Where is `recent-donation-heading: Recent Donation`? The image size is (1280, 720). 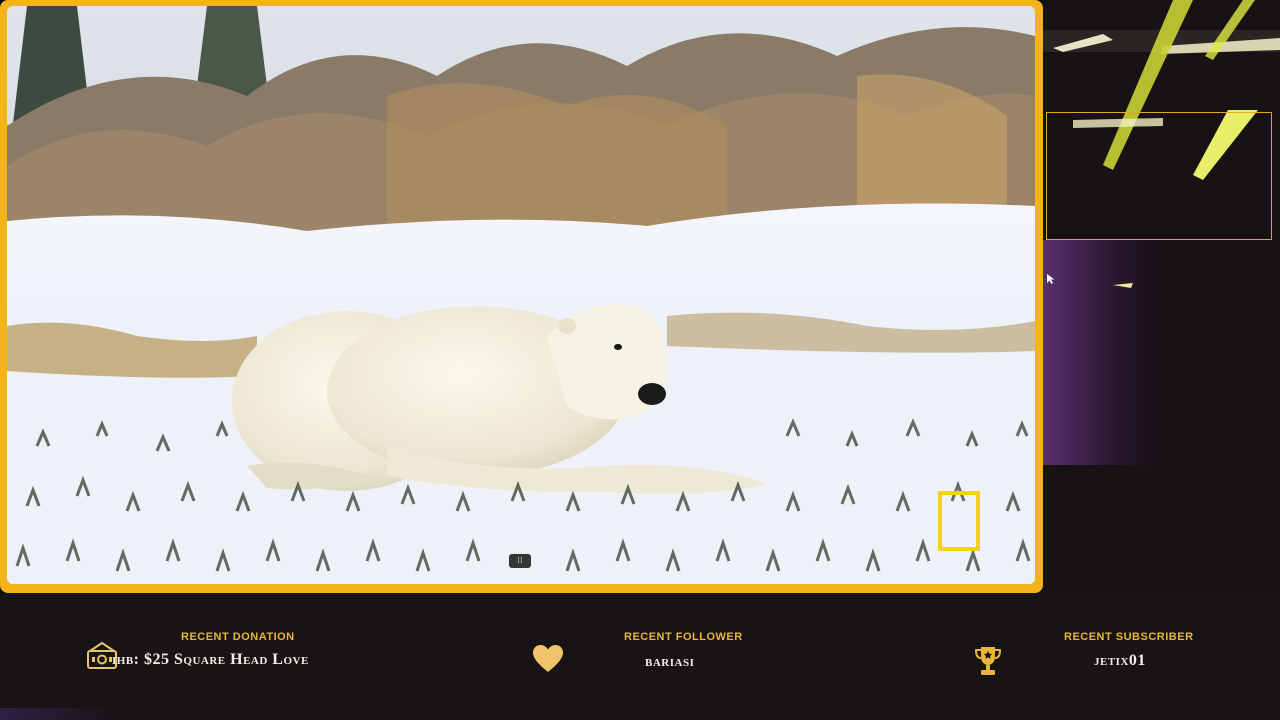 recent-donation-heading: Recent Donation is located at coordinates (238, 637).